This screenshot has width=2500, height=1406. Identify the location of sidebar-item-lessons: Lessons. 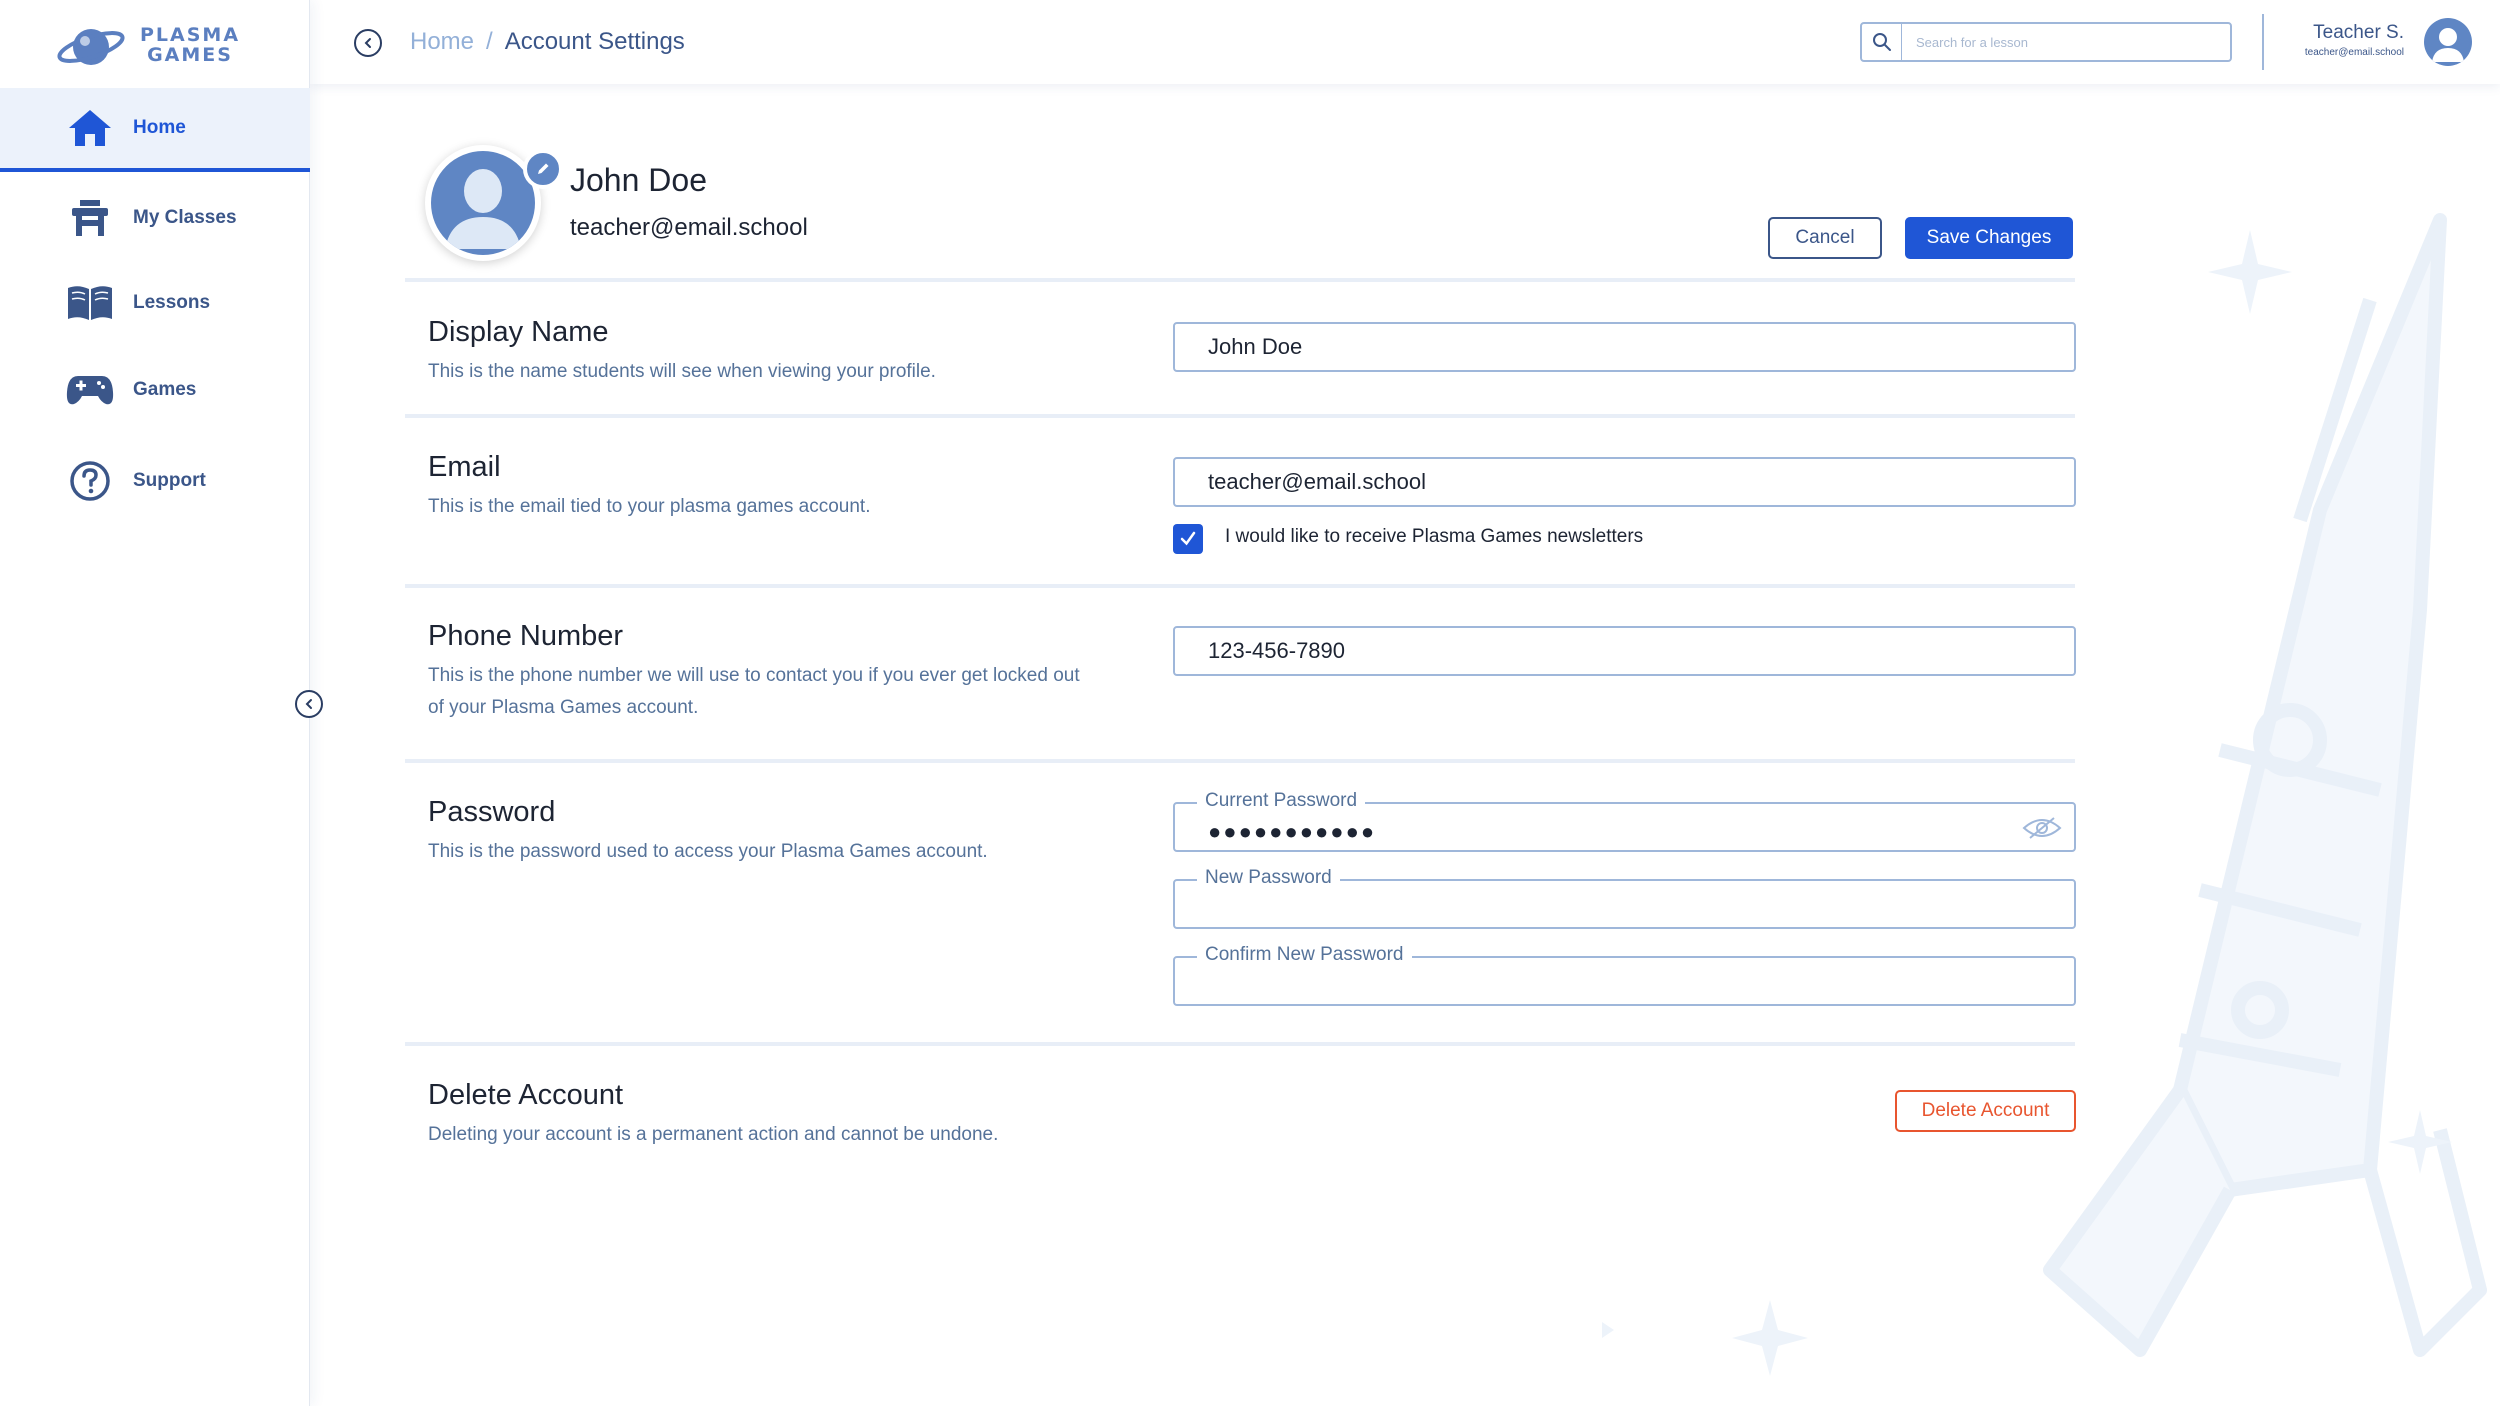
(155, 303).